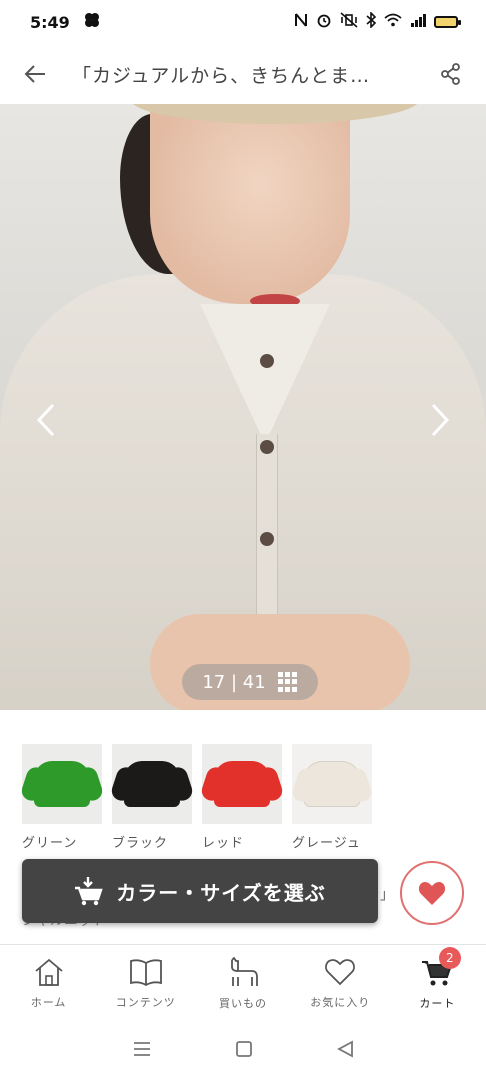 The image size is (486, 1080). Describe the element at coordinates (145, 1002) in the screenshot. I see `tab-contents-label: コンテンツ` at that location.